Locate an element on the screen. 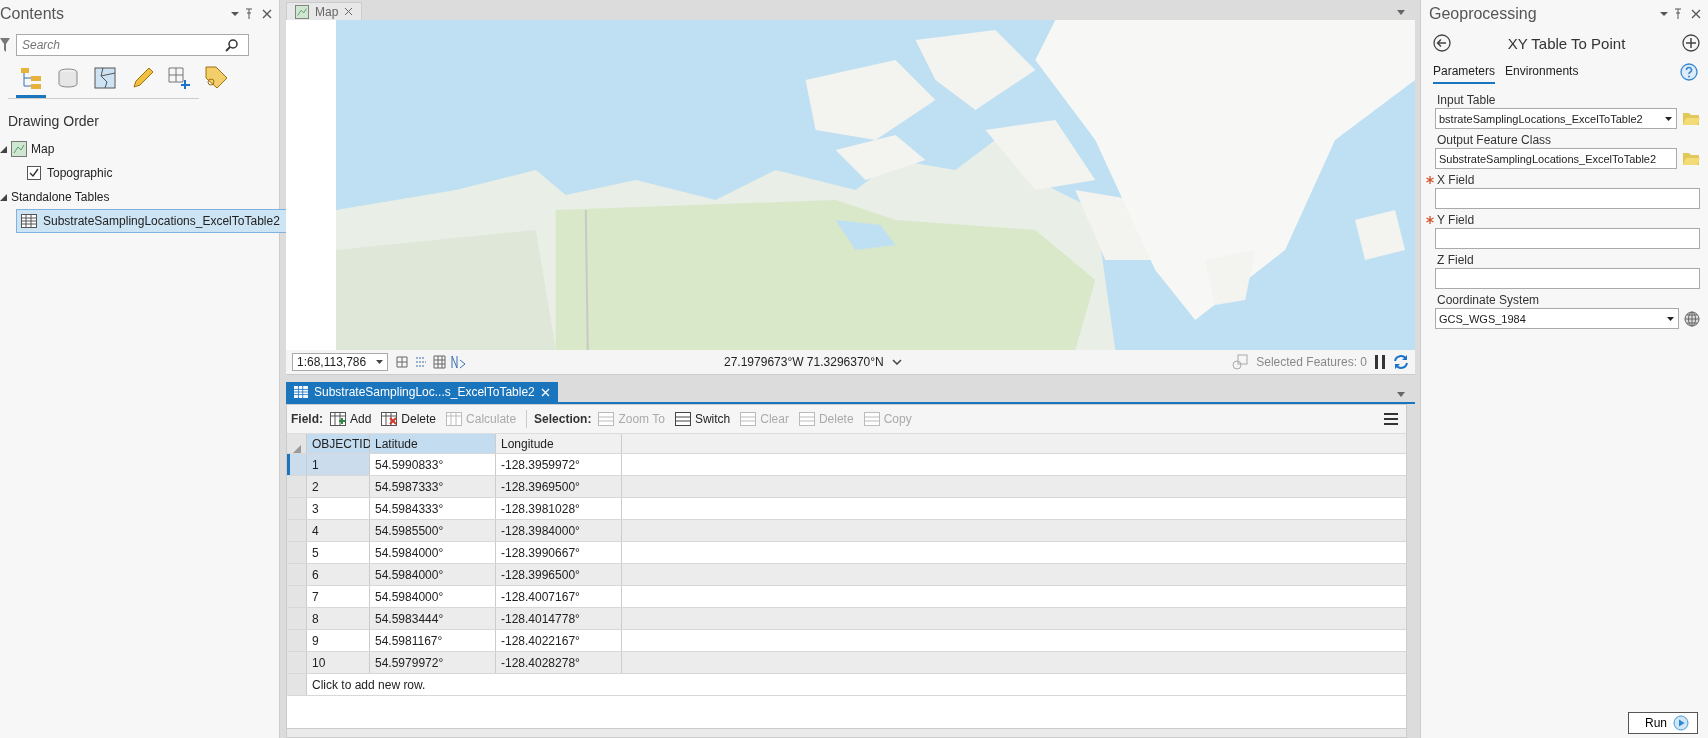 The width and height of the screenshot is (1708, 738). table-cell: 54.5979972° is located at coordinates (433, 662).